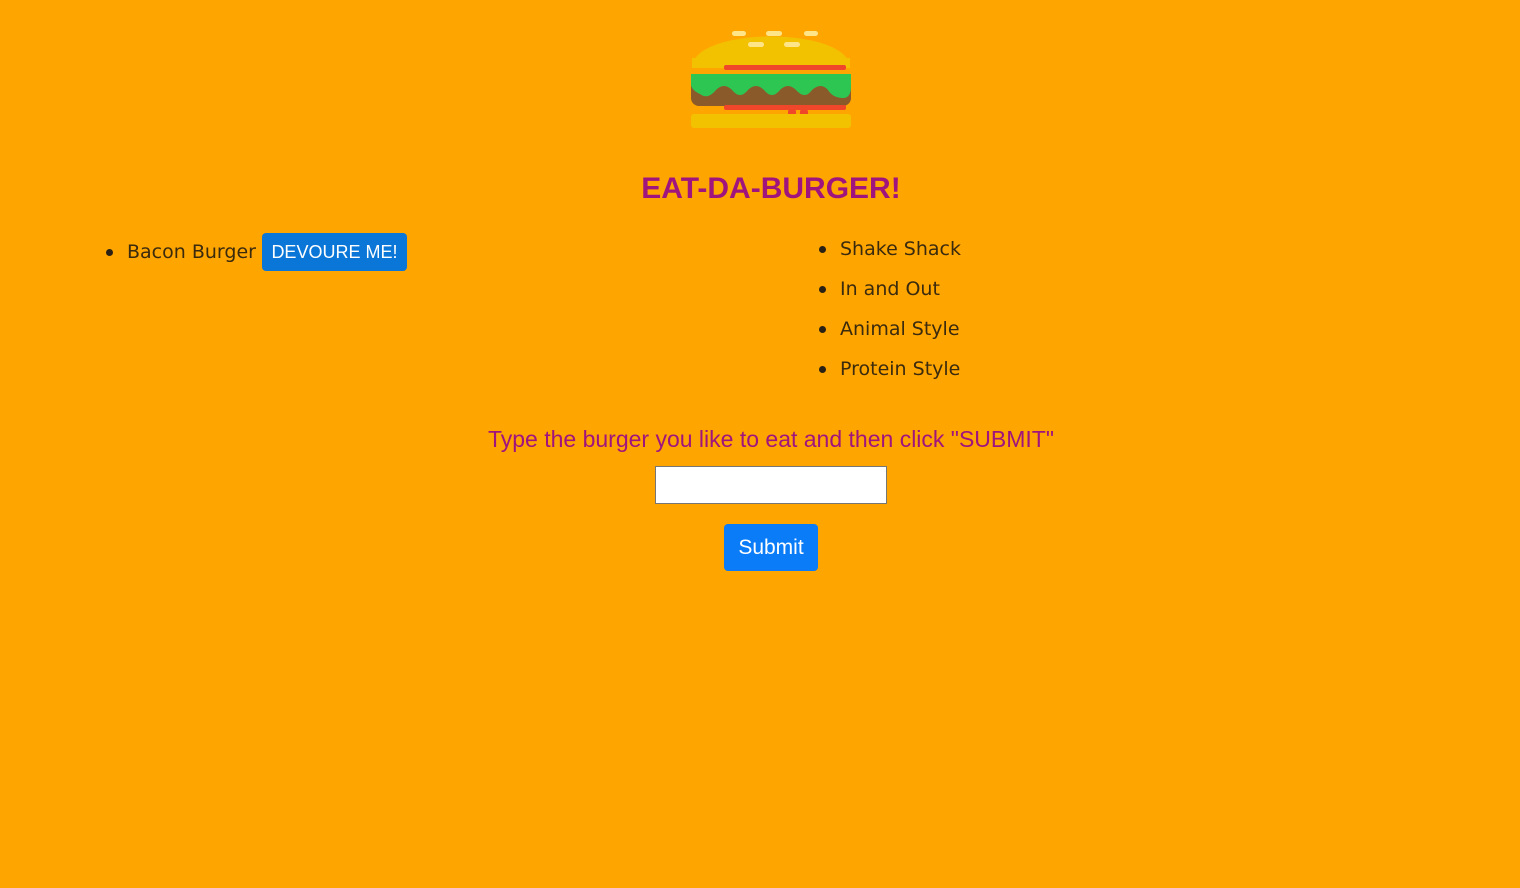  I want to click on list-item: Shake Shack, so click(889, 249).